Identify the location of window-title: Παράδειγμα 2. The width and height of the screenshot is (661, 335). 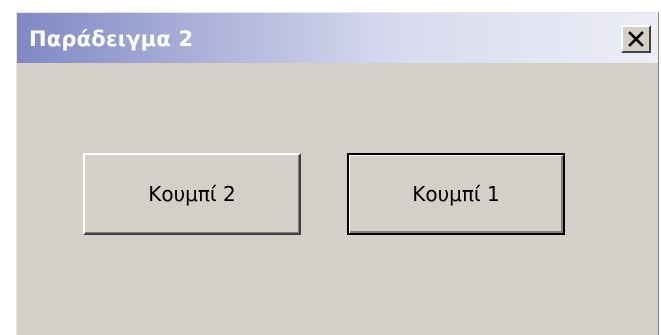
(111, 39).